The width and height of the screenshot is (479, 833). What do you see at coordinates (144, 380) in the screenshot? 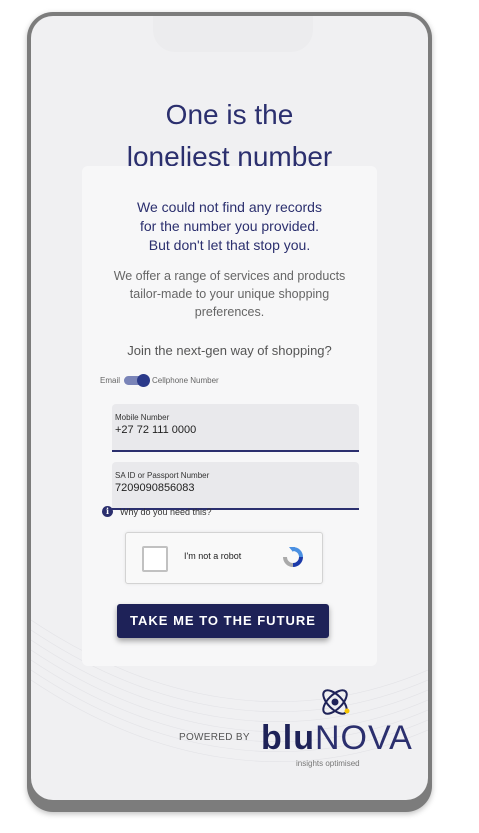
I see `switch-knob` at bounding box center [144, 380].